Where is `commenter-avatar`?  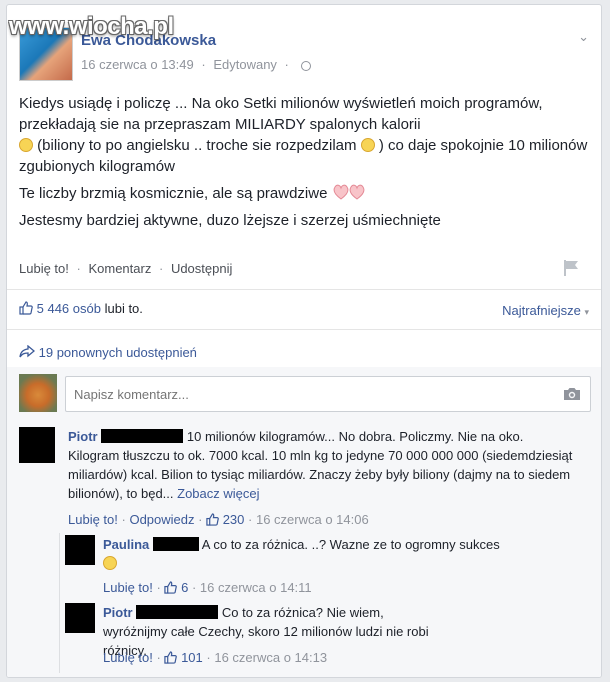
commenter-avatar is located at coordinates (37, 445).